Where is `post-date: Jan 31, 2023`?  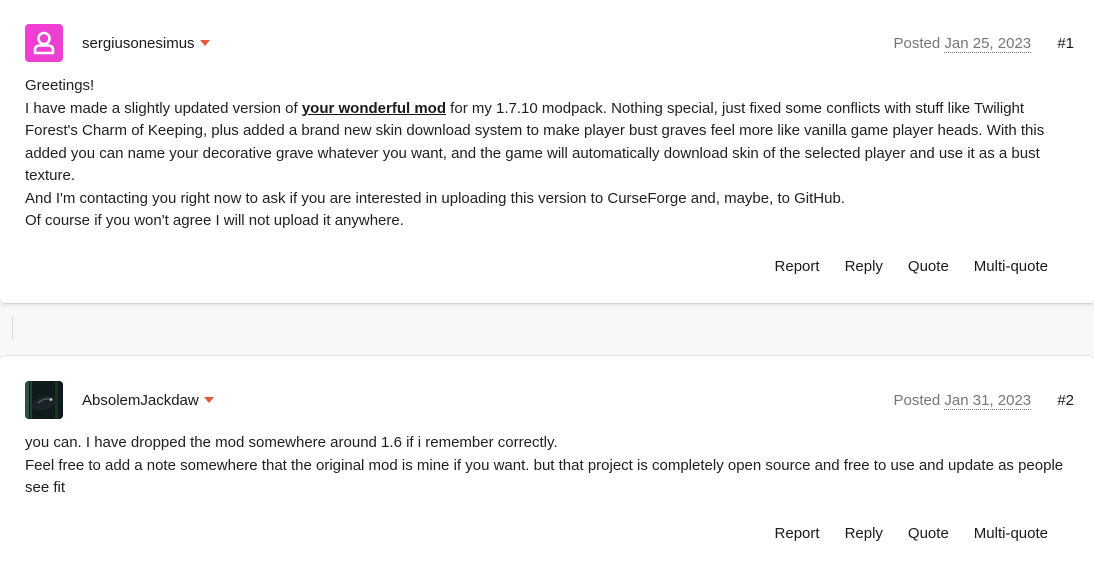 post-date: Jan 31, 2023 is located at coordinates (988, 401).